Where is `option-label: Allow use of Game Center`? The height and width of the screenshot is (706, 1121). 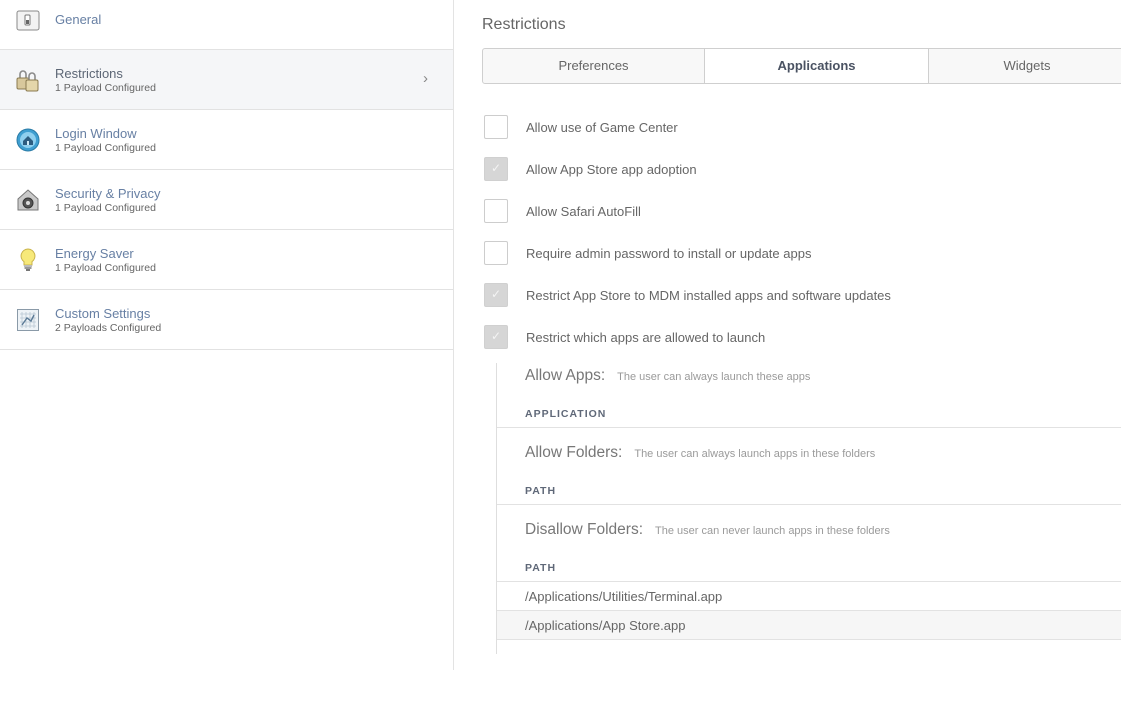 option-label: Allow use of Game Center is located at coordinates (602, 127).